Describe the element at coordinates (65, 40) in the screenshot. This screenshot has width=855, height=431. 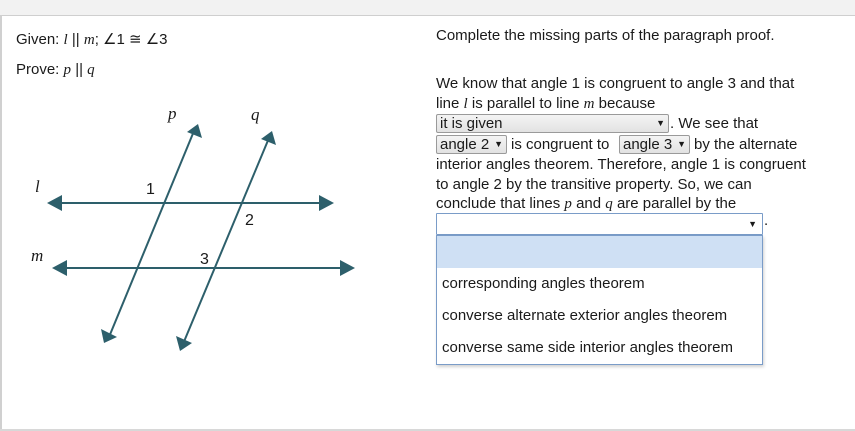
I see `given-line-l: l` at that location.